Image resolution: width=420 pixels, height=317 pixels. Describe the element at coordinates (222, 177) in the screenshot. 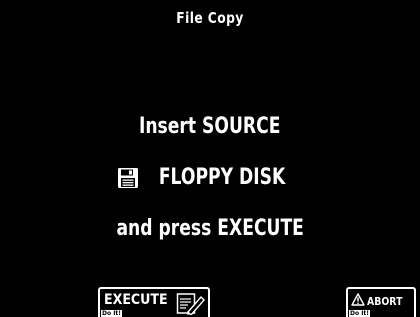

I see `message-line-2-text: FLOPPY DISK` at that location.